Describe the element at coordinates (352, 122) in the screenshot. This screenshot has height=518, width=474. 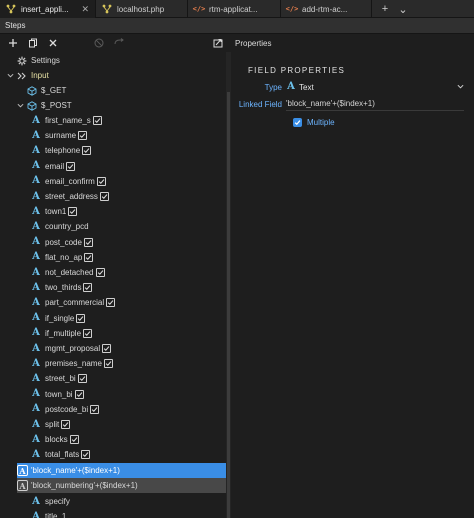
I see `multiple-row: Multiple` at that location.